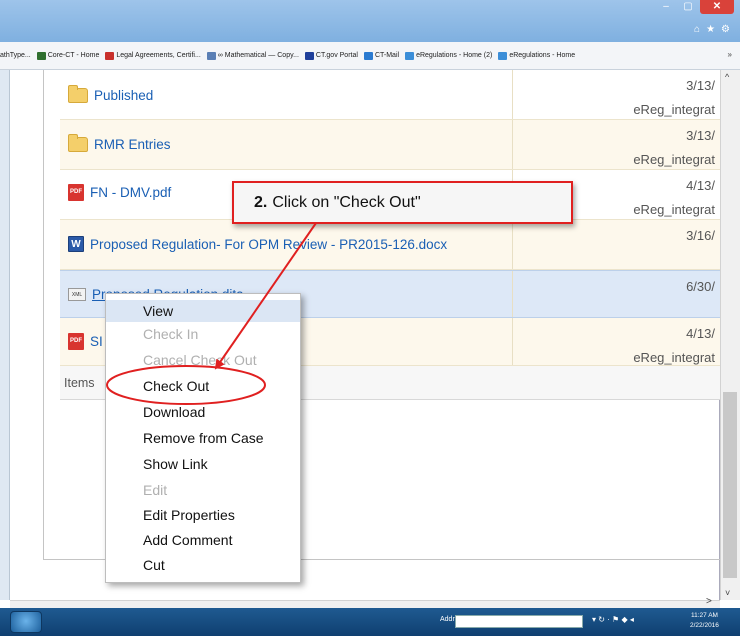 Image resolution: width=740 pixels, height=636 pixels. What do you see at coordinates (203, 386) in the screenshot?
I see `menu-item-check-out: Check Out` at bounding box center [203, 386].